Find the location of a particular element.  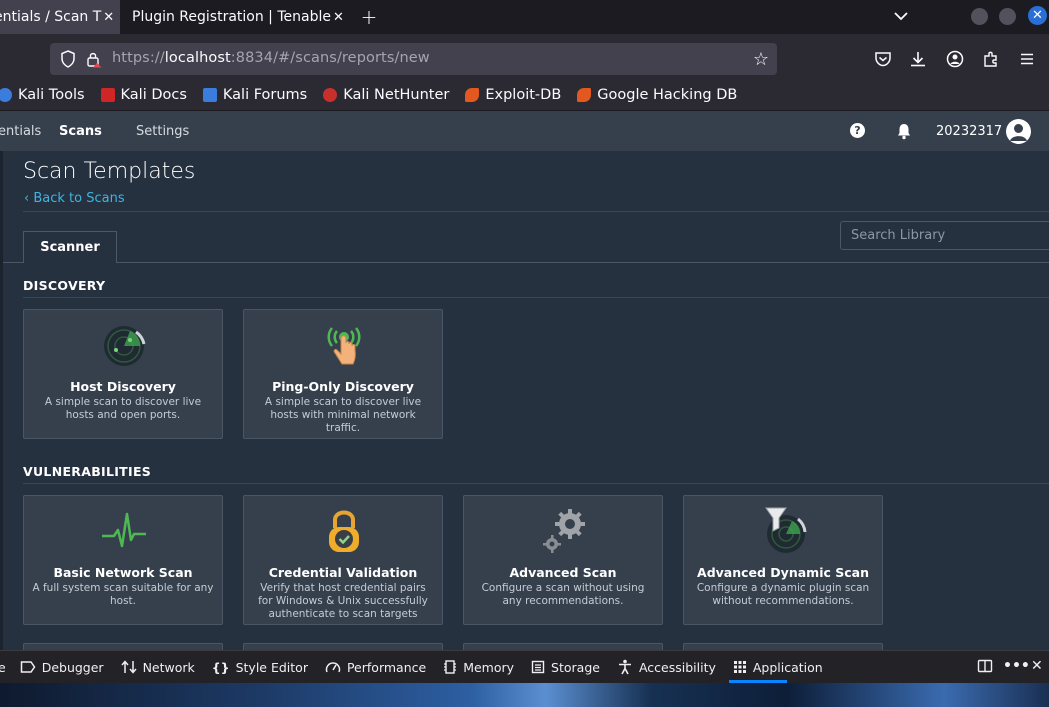

padlock-icon is located at coordinates (344, 531).